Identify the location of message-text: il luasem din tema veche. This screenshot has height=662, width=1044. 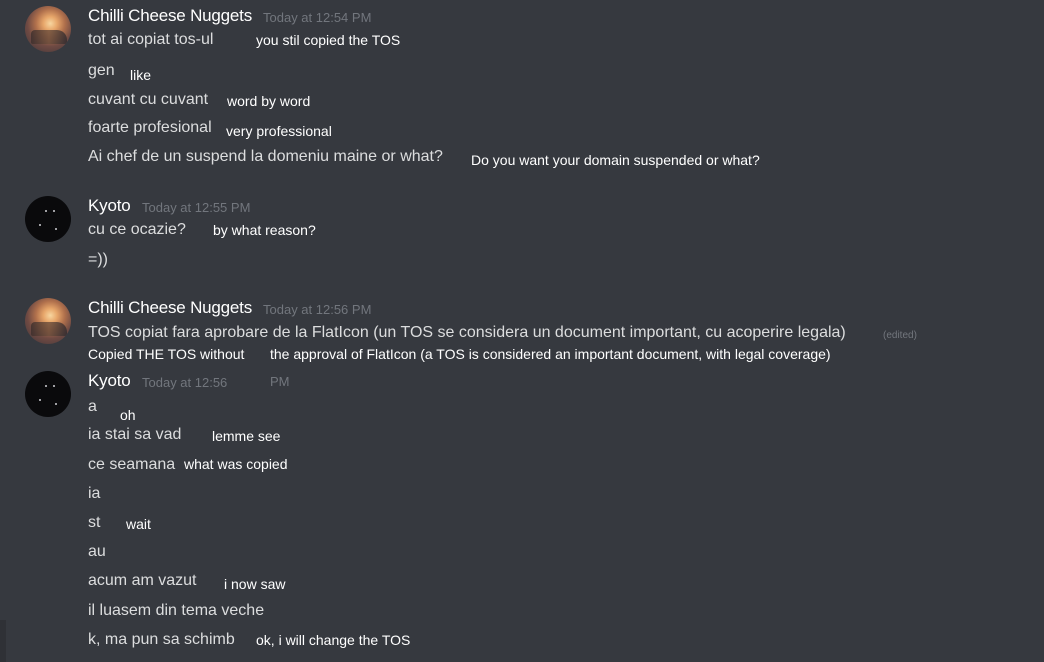
(176, 610).